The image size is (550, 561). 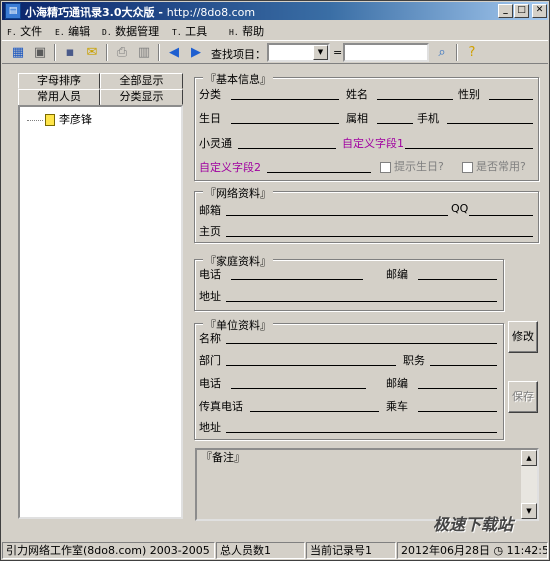 What do you see at coordinates (397, 383) in the screenshot?
I see `work-zip-label: 邮编` at bounding box center [397, 383].